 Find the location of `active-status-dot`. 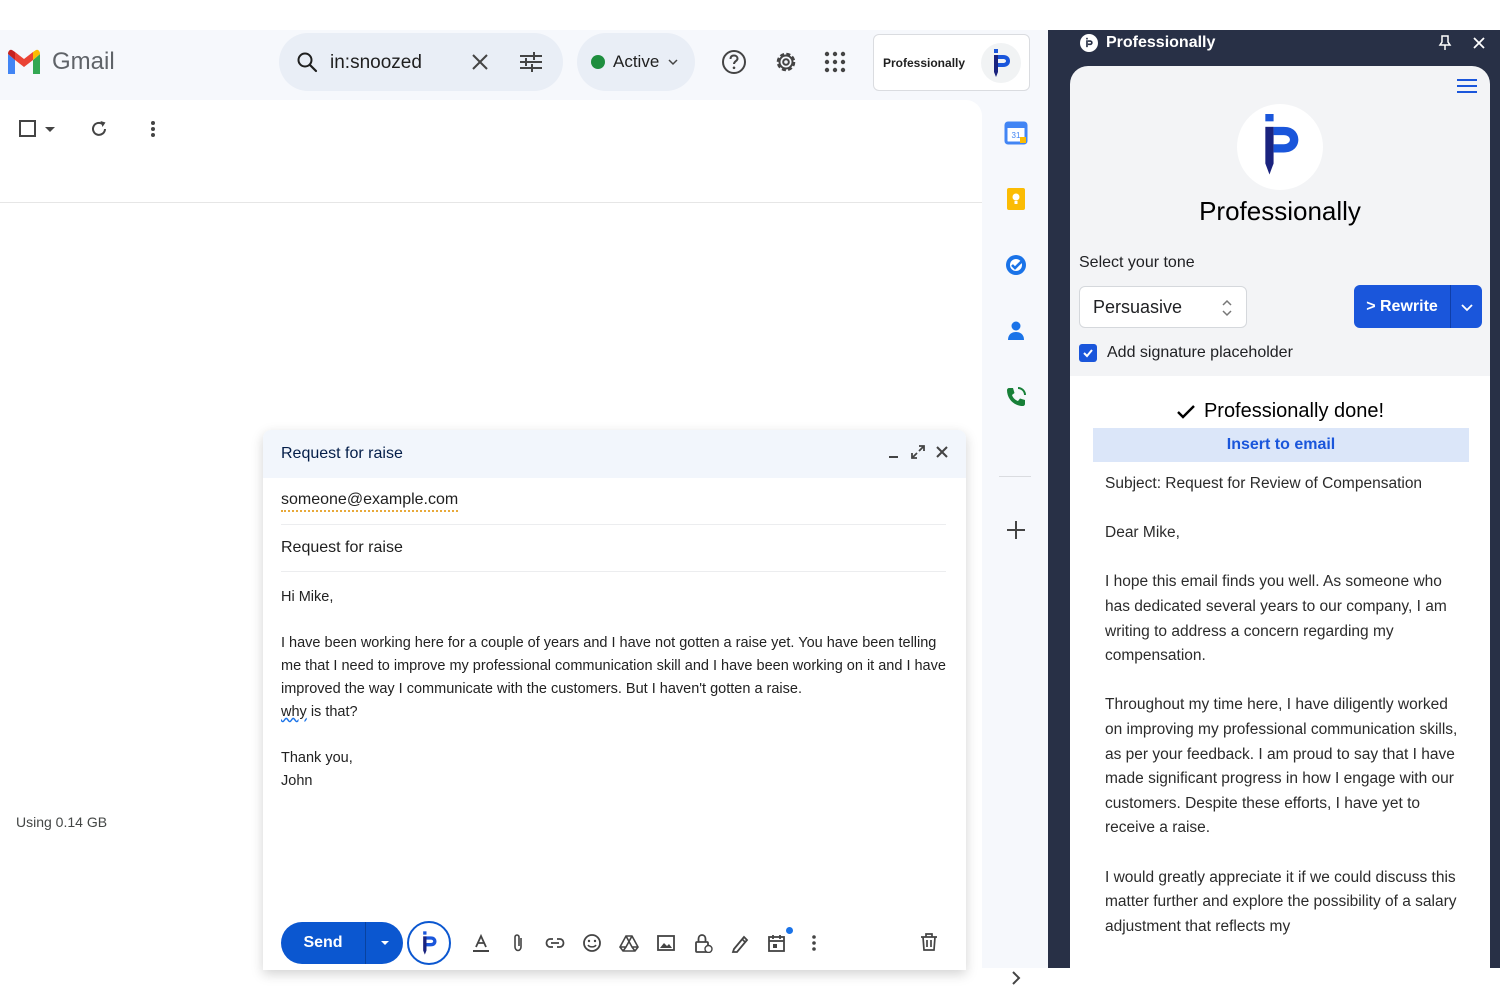

active-status-dot is located at coordinates (598, 62).